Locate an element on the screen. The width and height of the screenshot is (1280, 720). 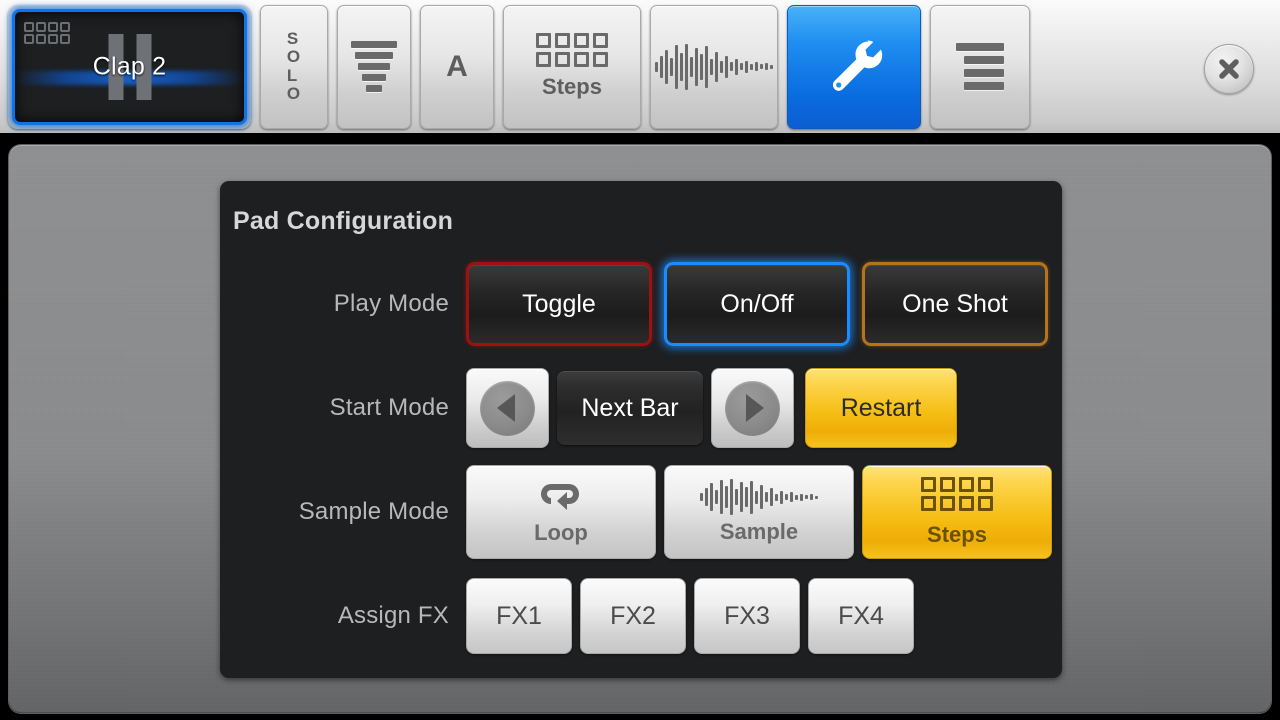
label-assign-fx: Assign FX is located at coordinates (393, 615).